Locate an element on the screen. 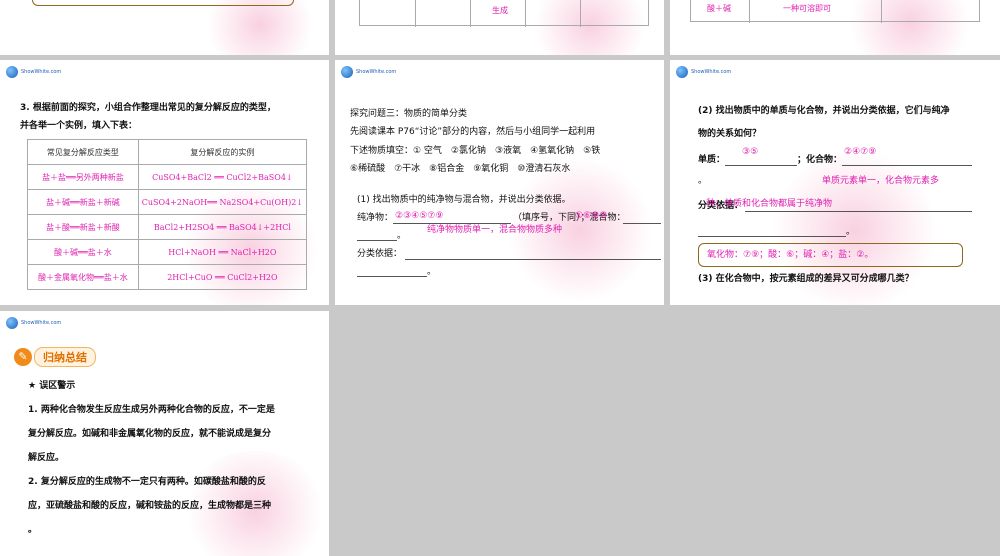 This screenshot has width=1000, height=556. slide-top-right: 酸＋碱 一种可溶即可 is located at coordinates (835, 27).